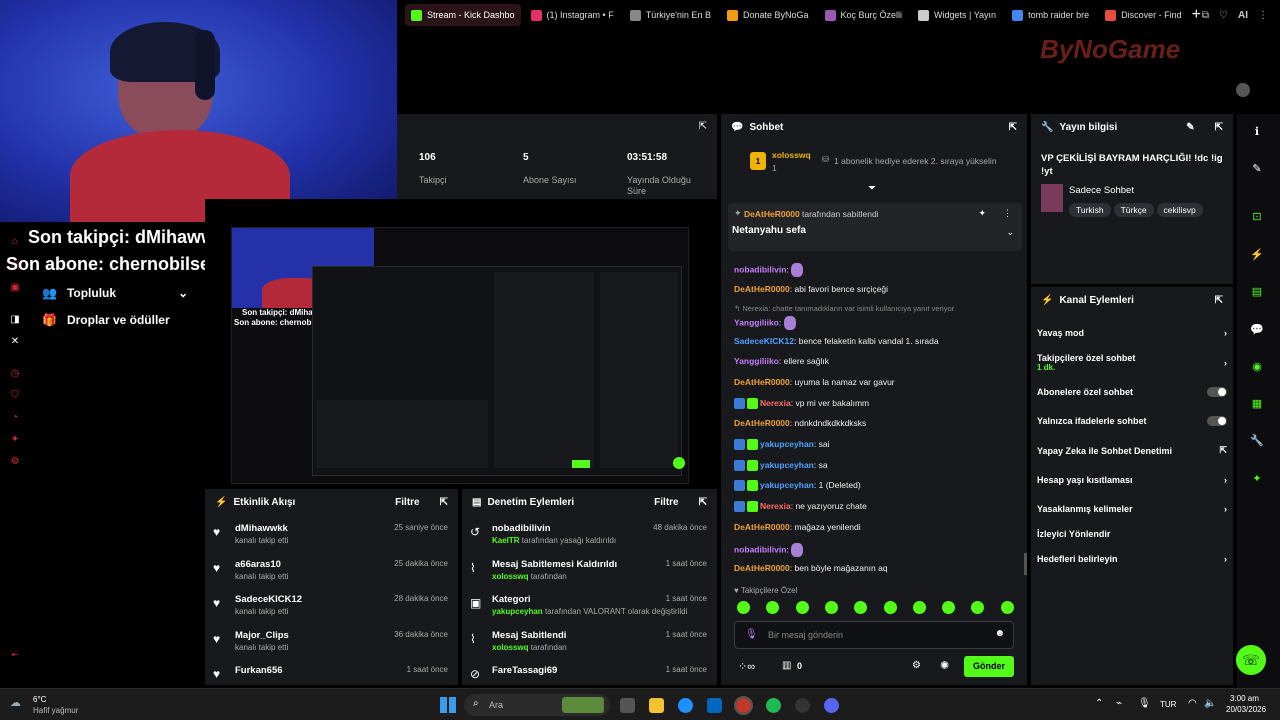 The height and width of the screenshot is (720, 1280). What do you see at coordinates (537, 705) in the screenshot?
I see `taskbar-search: ⌕ Ara` at bounding box center [537, 705].